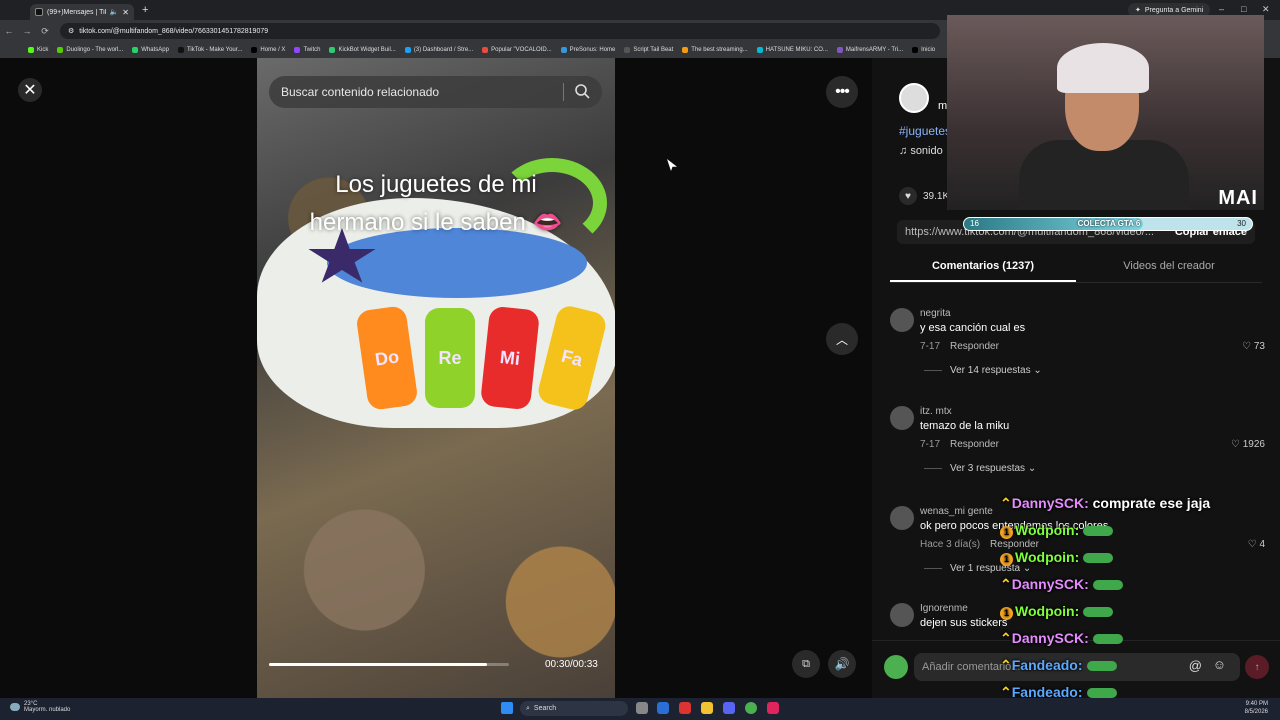 This screenshot has width=1280, height=720. Describe the element at coordinates (928, 50) in the screenshot. I see `bookmark-label: Inicio` at that location.